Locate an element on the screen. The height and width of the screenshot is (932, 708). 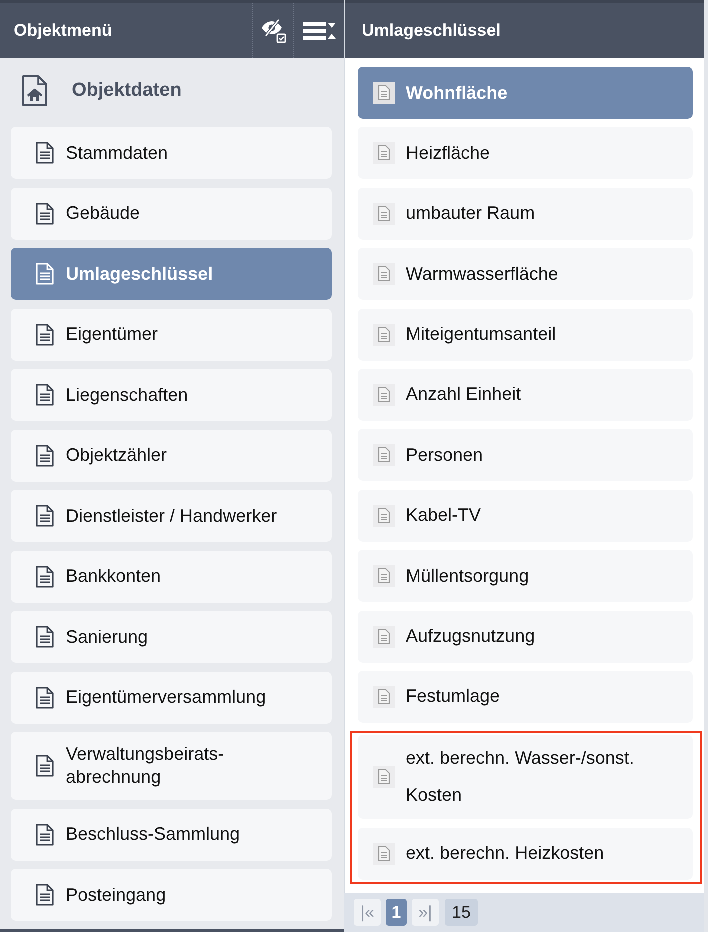
list-item: ext. berechn. Heizkosten is located at coordinates (525, 854).